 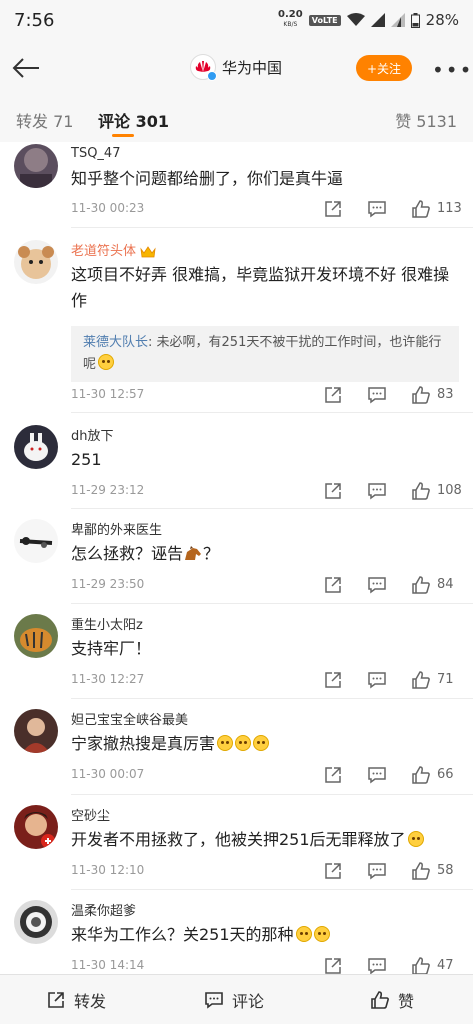 I want to click on status-time: 7:56, so click(x=34, y=20).